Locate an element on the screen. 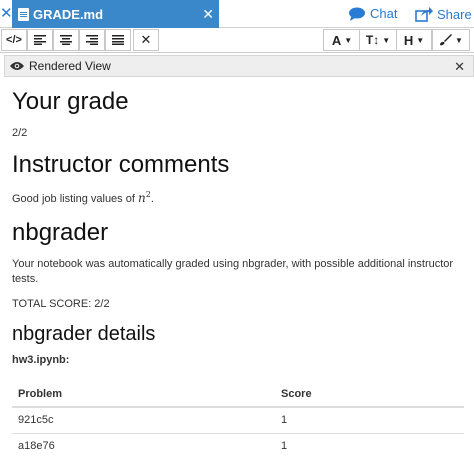  table-row: 921c5c 1 is located at coordinates (238, 419).